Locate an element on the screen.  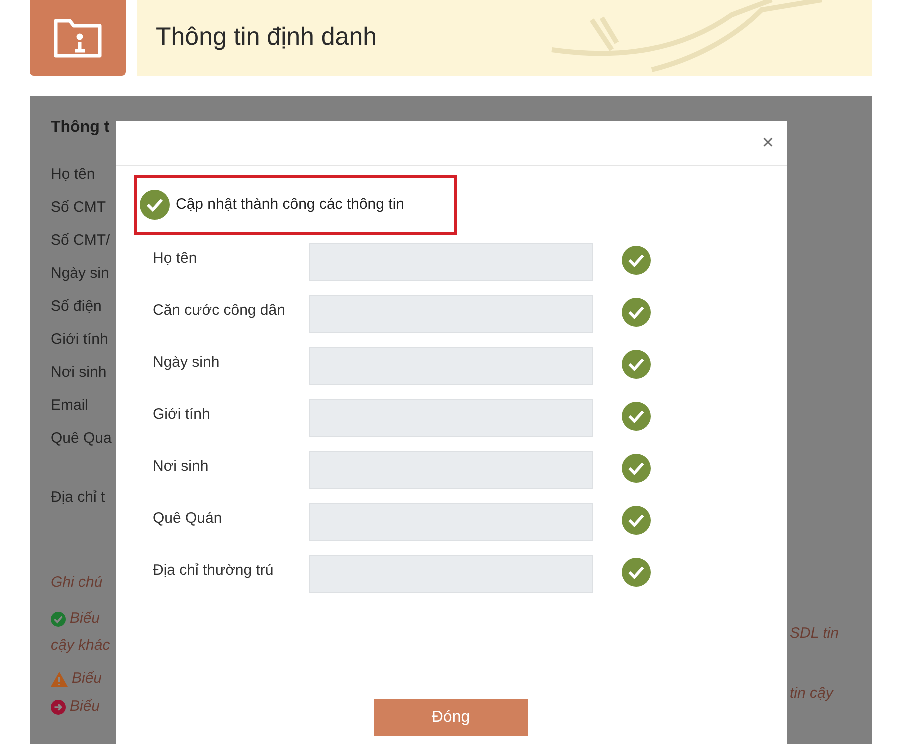
field-label: Căn cước công dân is located at coordinates (219, 311).